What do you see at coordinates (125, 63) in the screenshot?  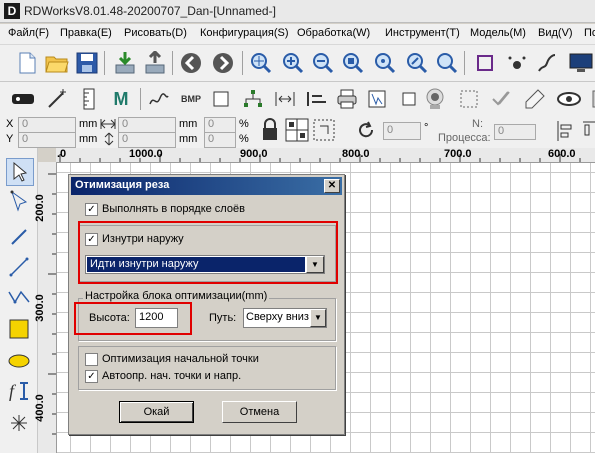 I see `import-icon` at bounding box center [125, 63].